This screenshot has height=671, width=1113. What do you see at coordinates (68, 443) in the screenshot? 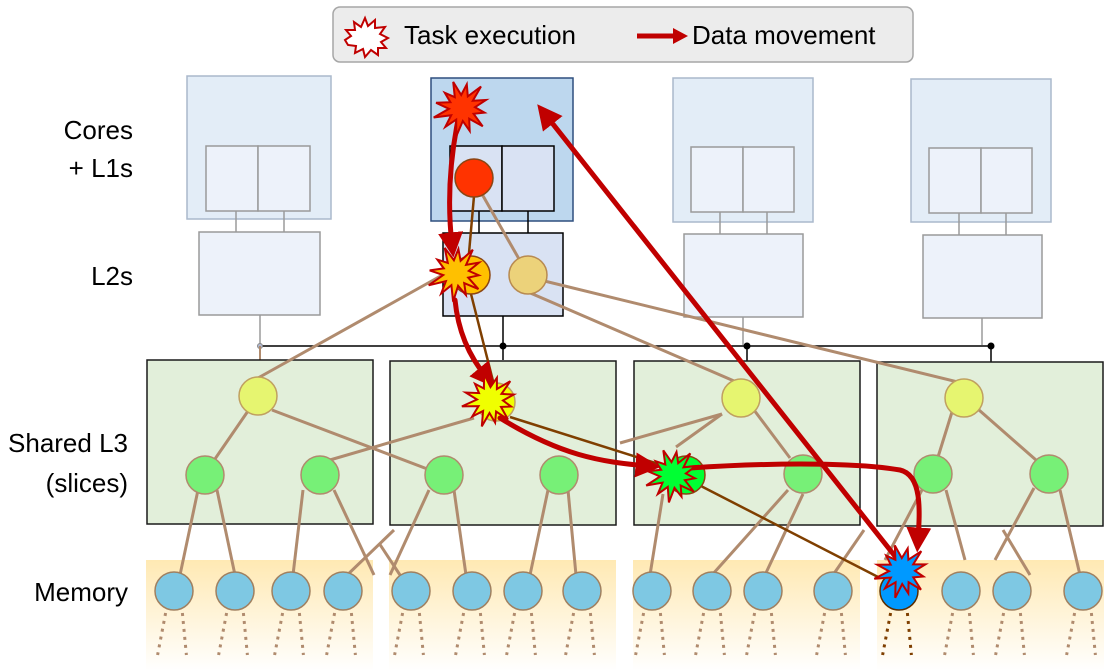
I see `row-label-shared-l3: Shared L3` at bounding box center [68, 443].